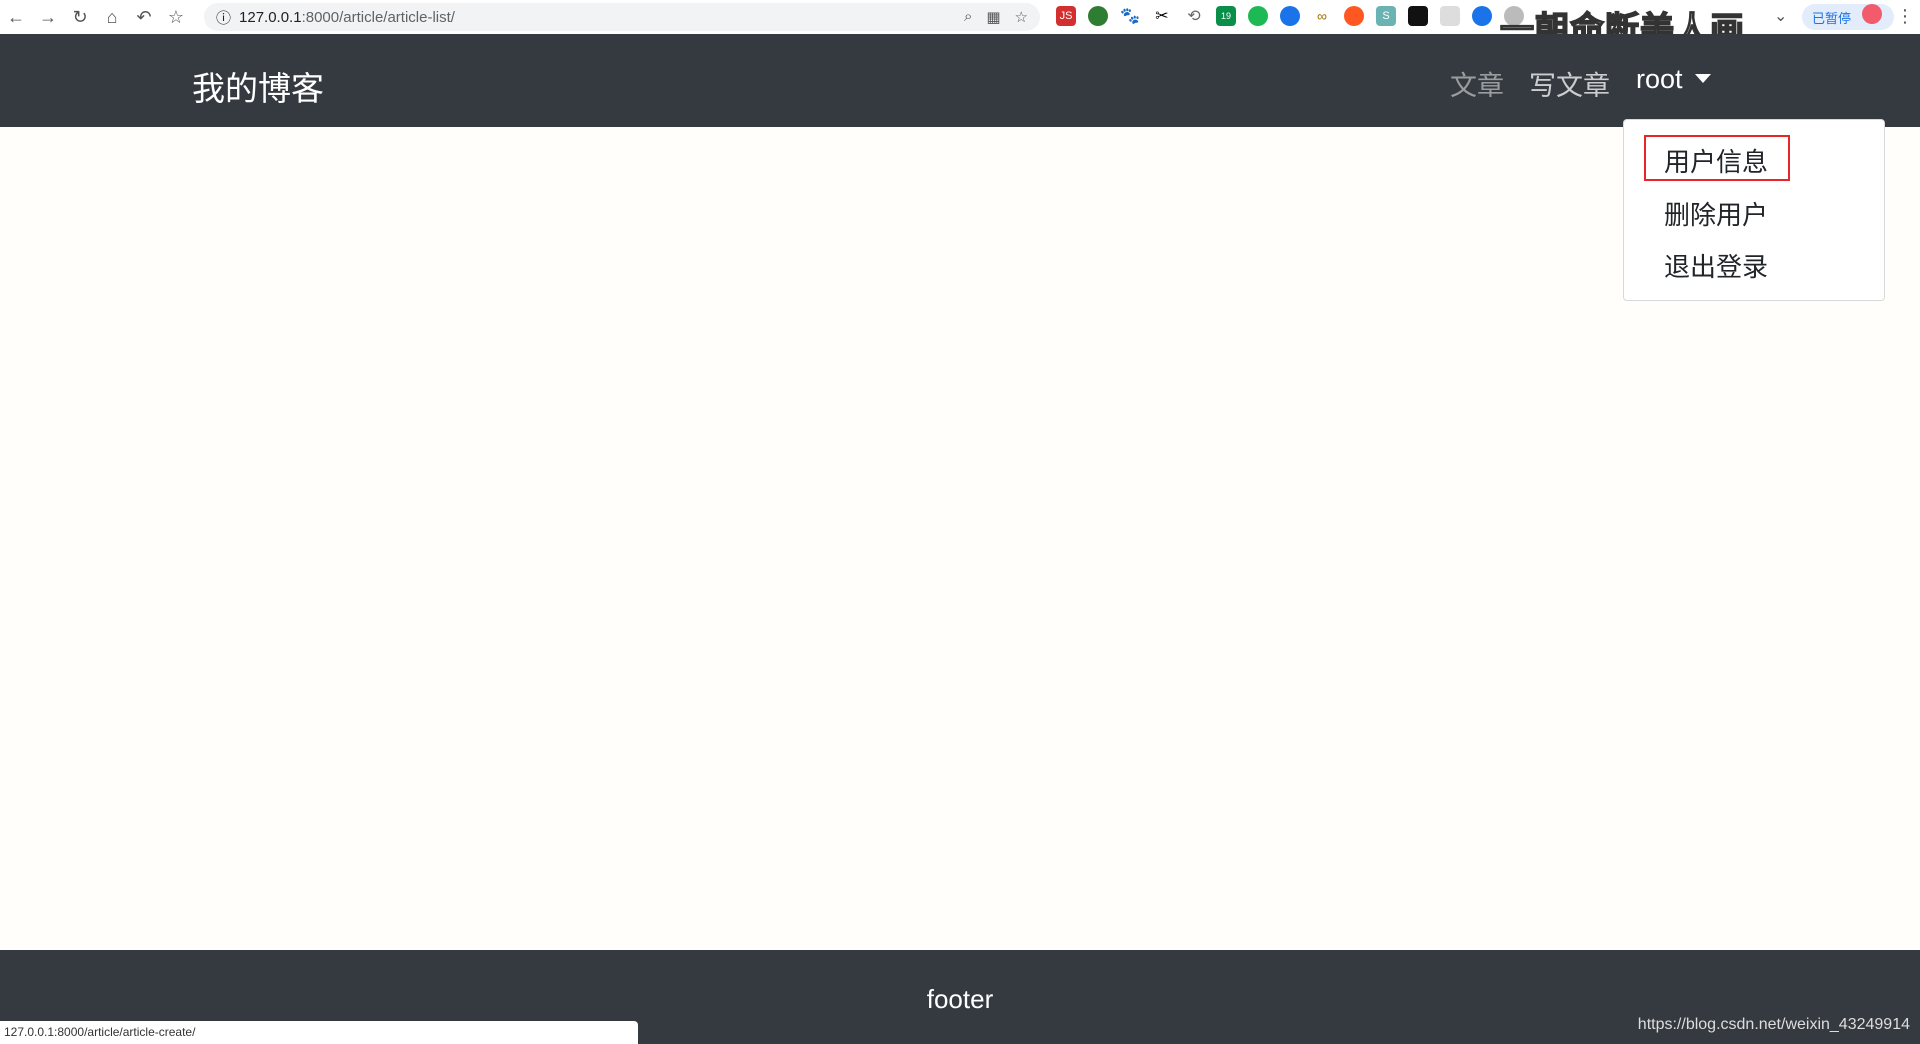 Image resolution: width=1920 pixels, height=1044 pixels. Describe the element at coordinates (1450, 16) in the screenshot. I see `pdf-extension-icon` at that location.